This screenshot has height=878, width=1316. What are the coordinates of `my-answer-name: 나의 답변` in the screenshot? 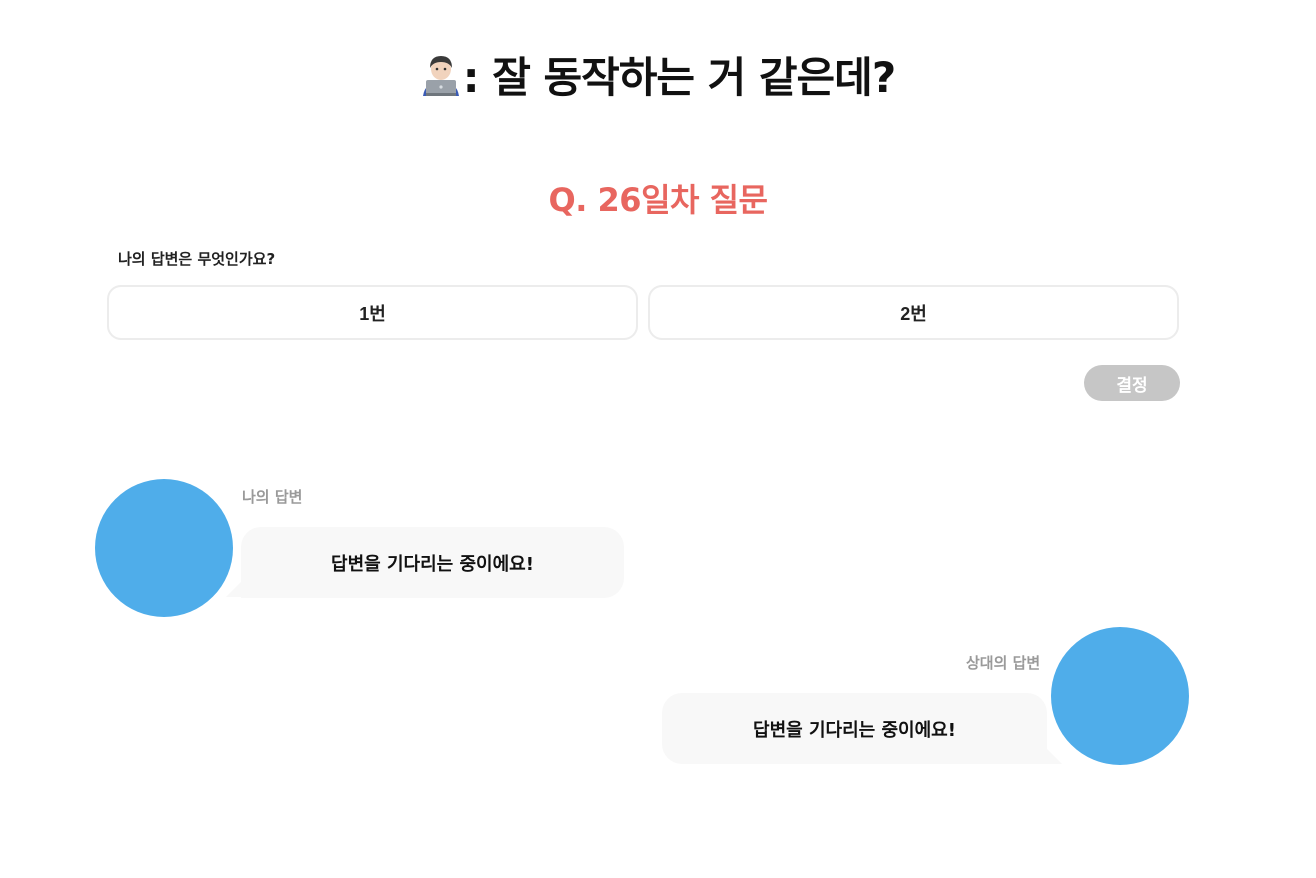 It's located at (272, 497).